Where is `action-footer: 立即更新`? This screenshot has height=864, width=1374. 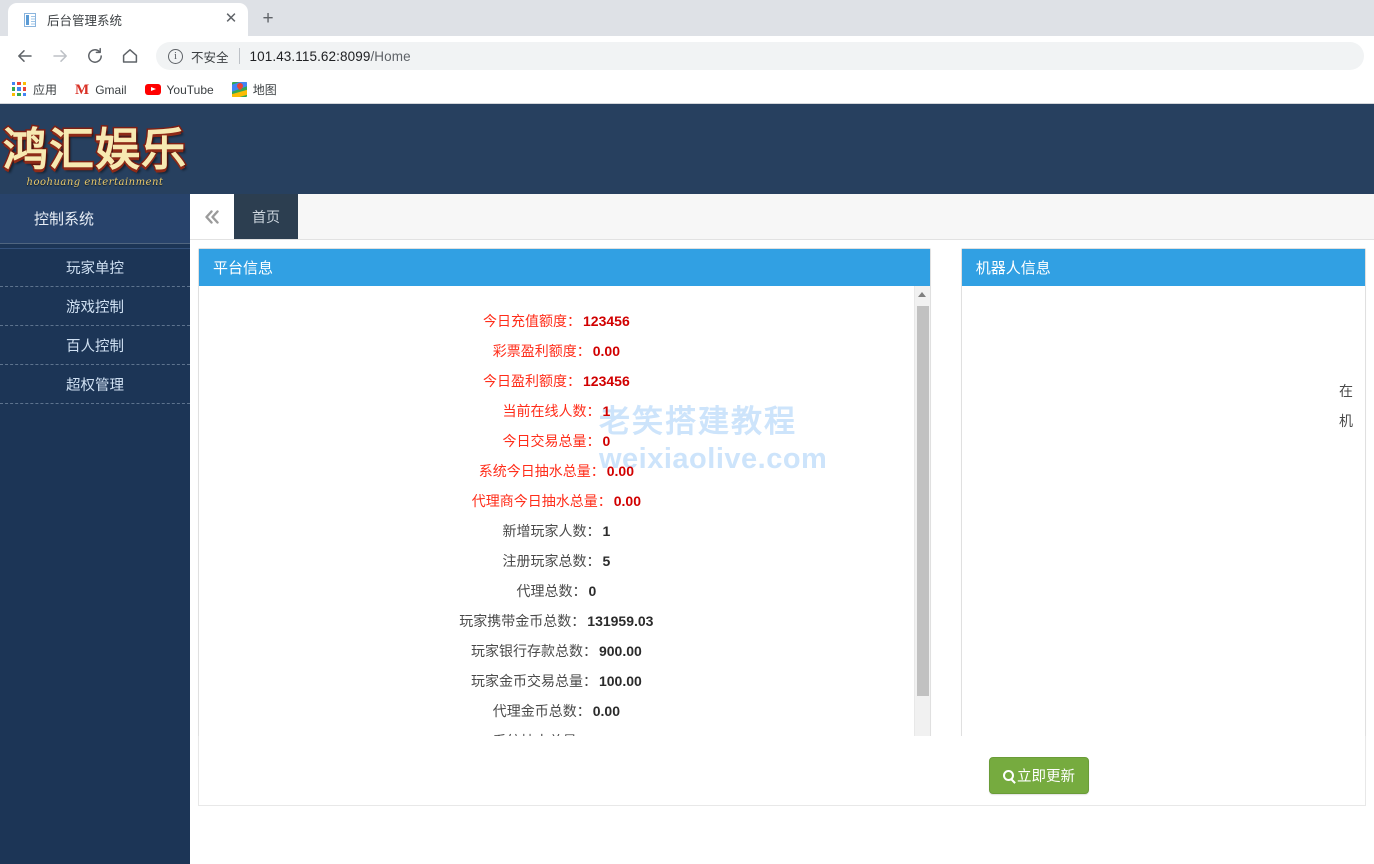
action-footer: 立即更新 is located at coordinates (782, 771).